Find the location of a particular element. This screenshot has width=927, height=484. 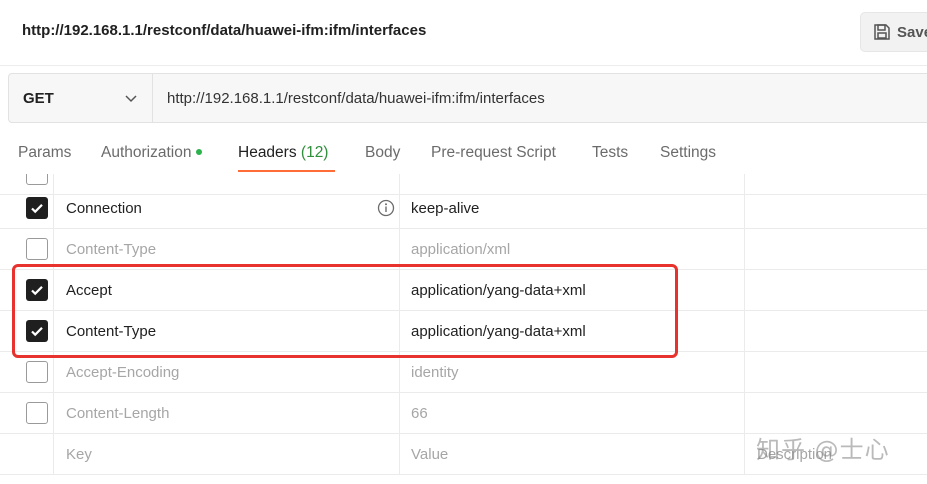

table-row: Connection keep-alive is located at coordinates (463, 208).